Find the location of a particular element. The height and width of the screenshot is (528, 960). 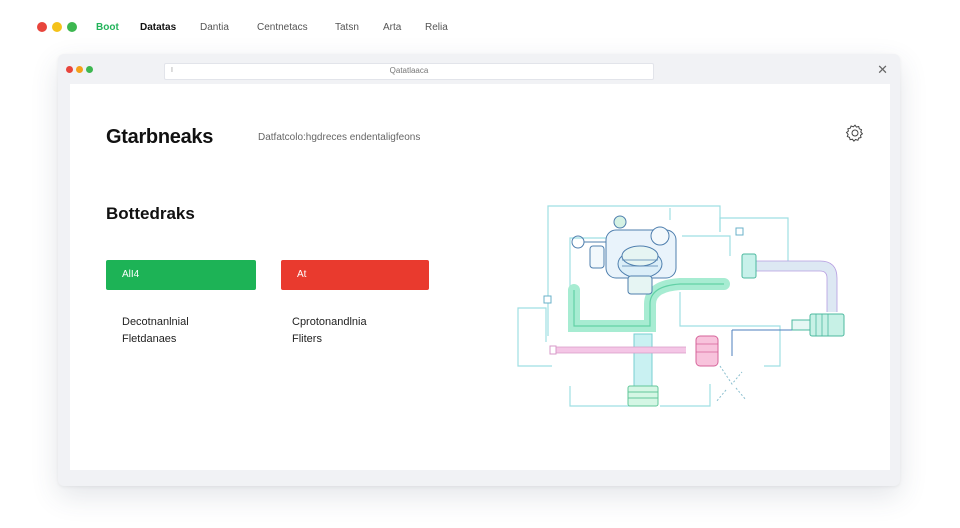

left-description-line-1: Decotnanlnial is located at coordinates (155, 322).